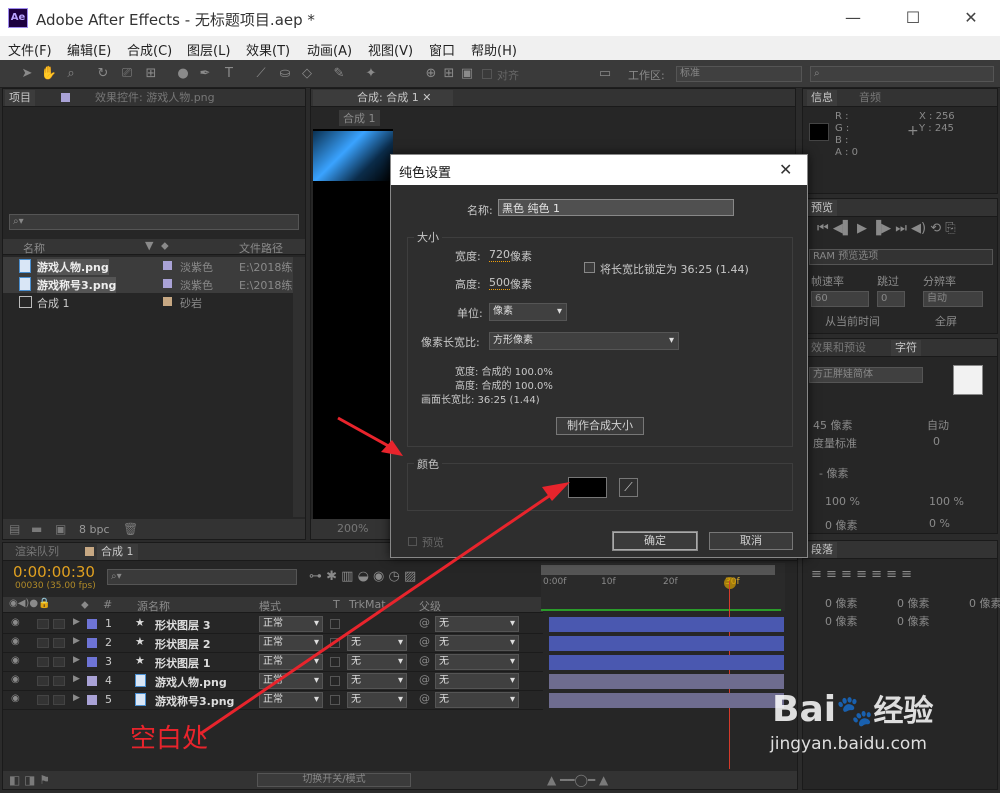  I want to click on arrow-to-color-group, so click(365, 433).